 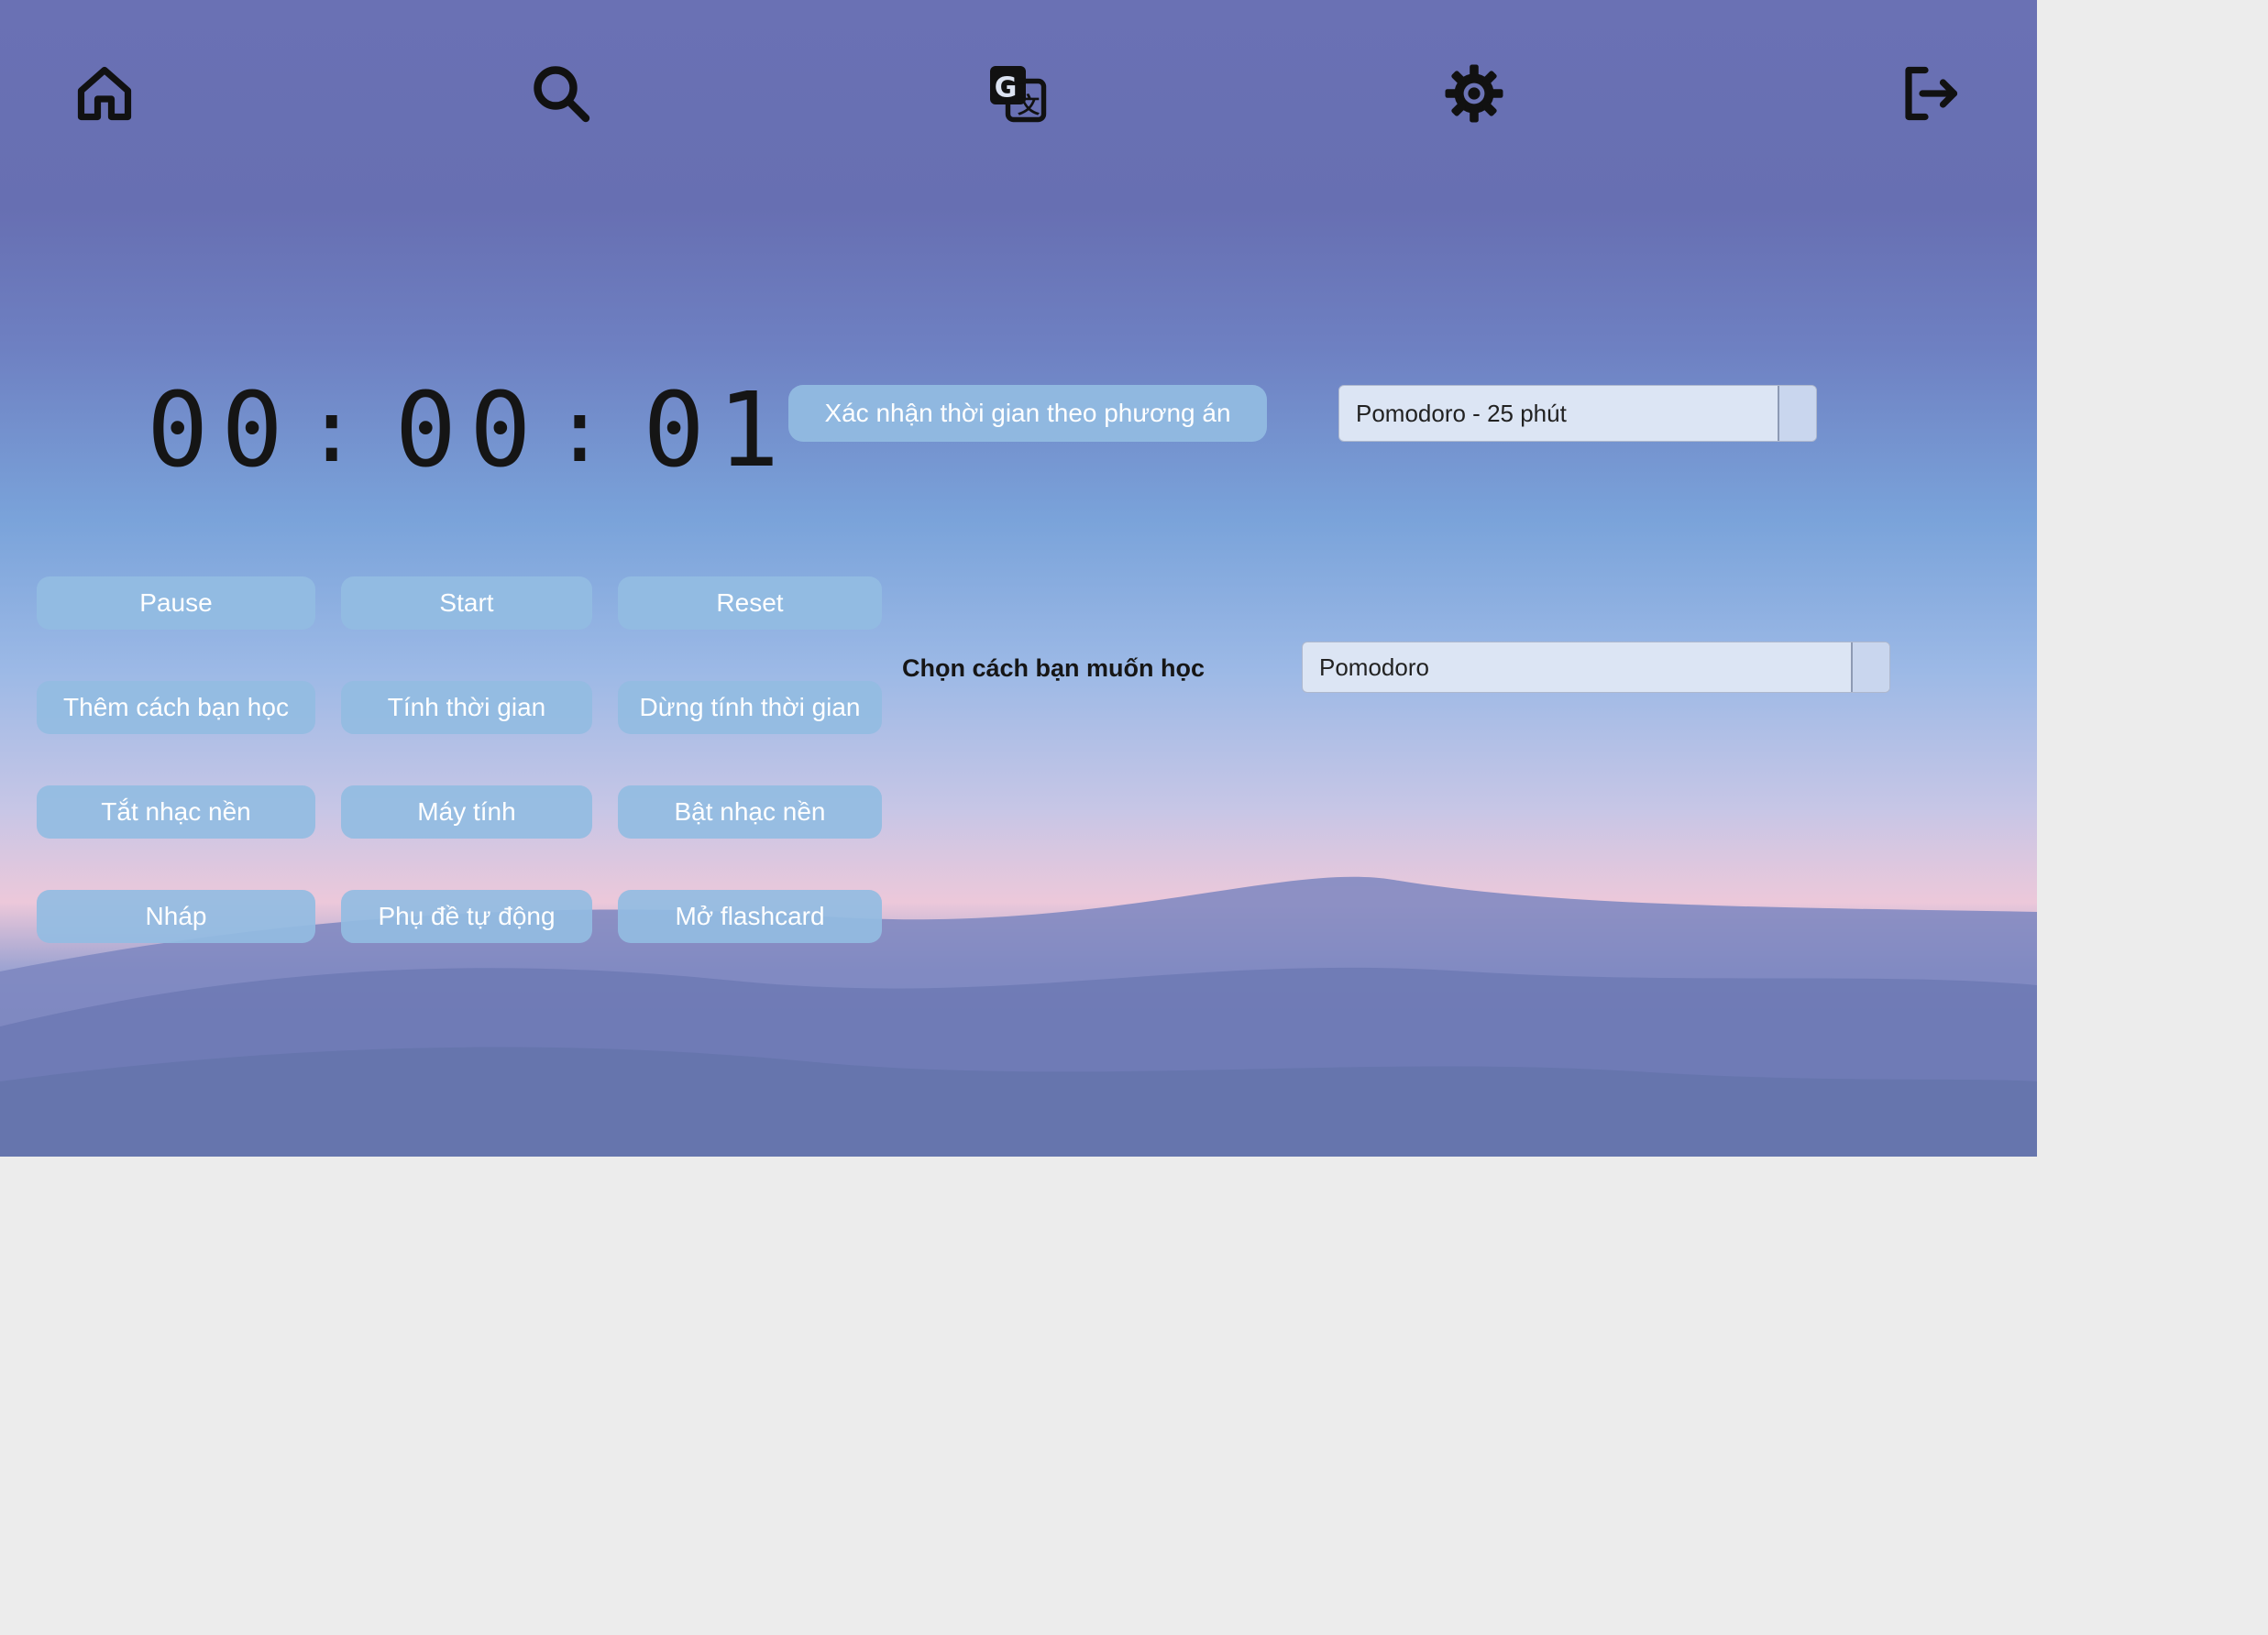 I want to click on home-icon, so click(x=104, y=93).